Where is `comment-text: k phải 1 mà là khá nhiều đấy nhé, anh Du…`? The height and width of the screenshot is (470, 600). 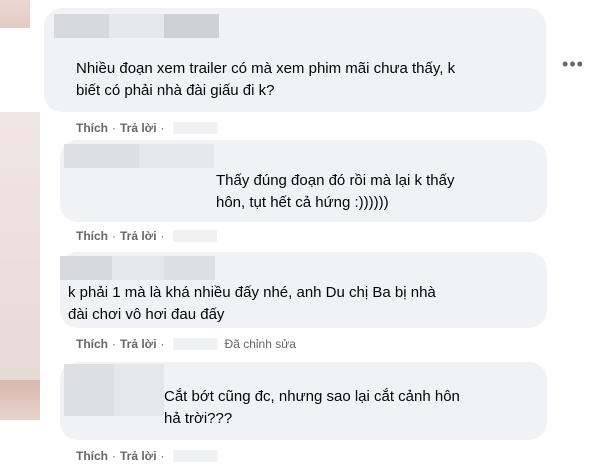 comment-text: k phải 1 mà là khá nhiều đấy nhé, anh Du… is located at coordinates (252, 303).